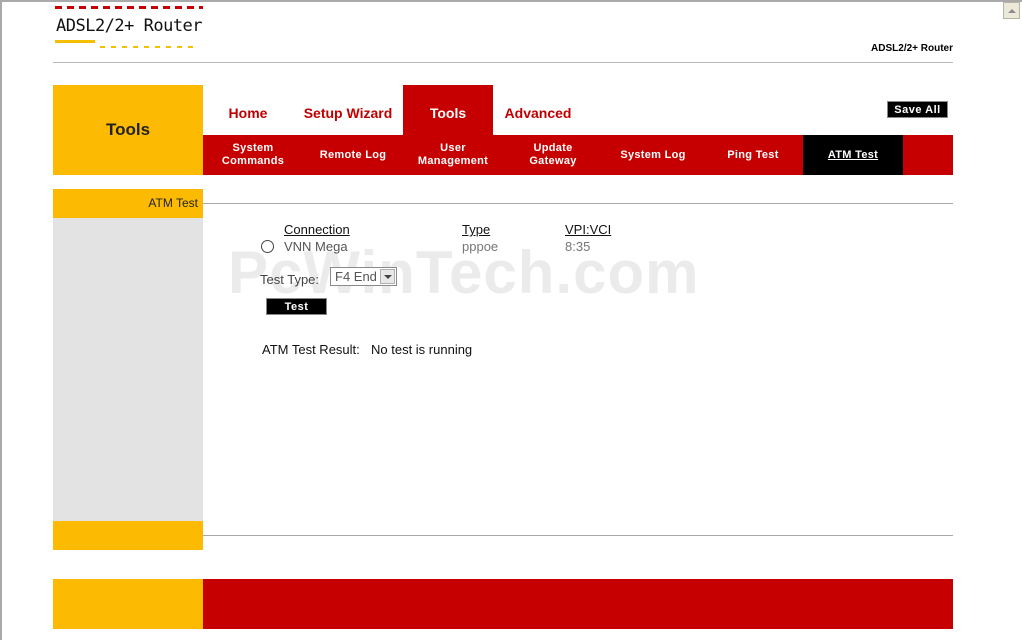  I want to click on test-type-select: F4 End, so click(363, 276).